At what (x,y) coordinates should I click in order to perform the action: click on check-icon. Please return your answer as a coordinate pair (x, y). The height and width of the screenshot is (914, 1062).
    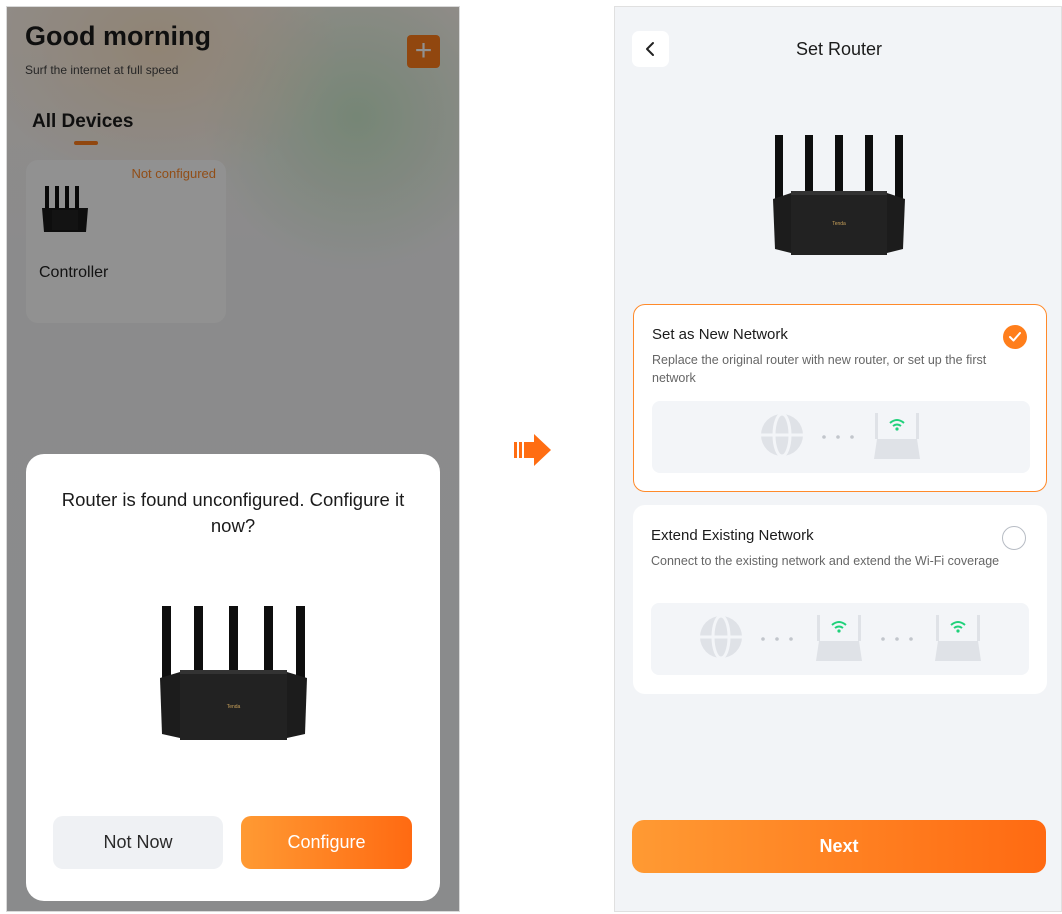
    Looking at the image, I should click on (1015, 337).